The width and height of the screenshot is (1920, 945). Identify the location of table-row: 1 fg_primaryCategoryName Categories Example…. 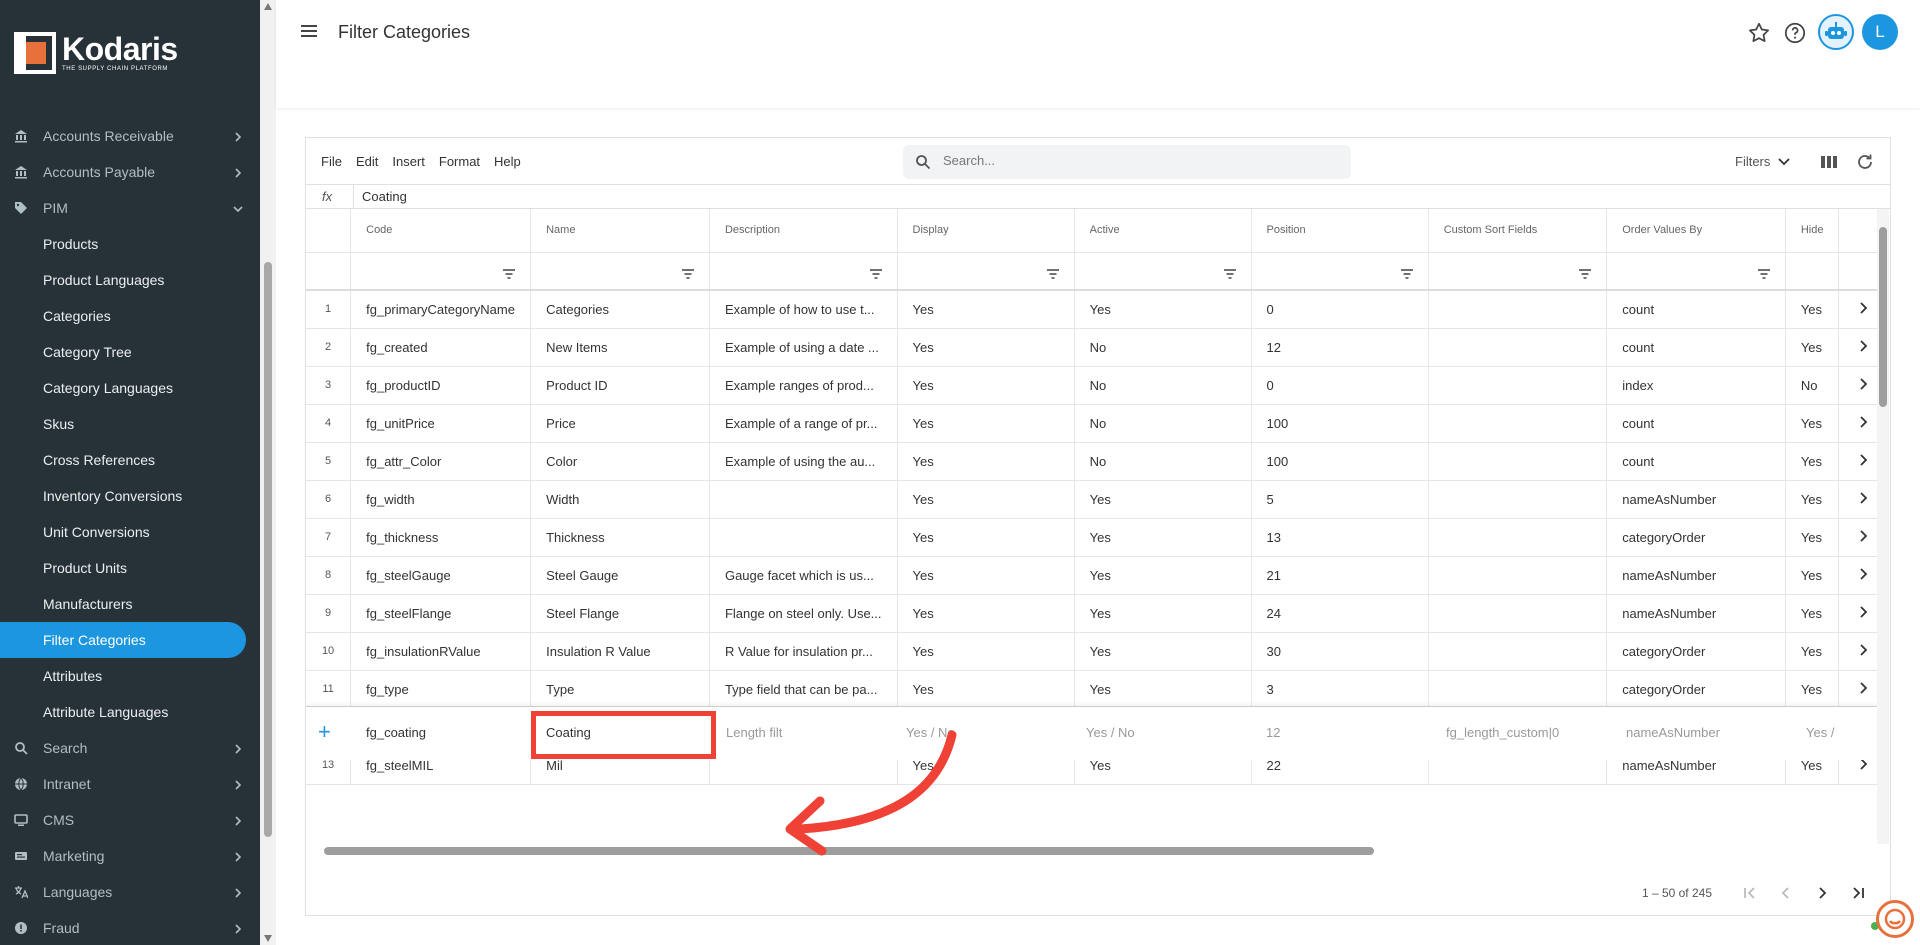
(1097, 309).